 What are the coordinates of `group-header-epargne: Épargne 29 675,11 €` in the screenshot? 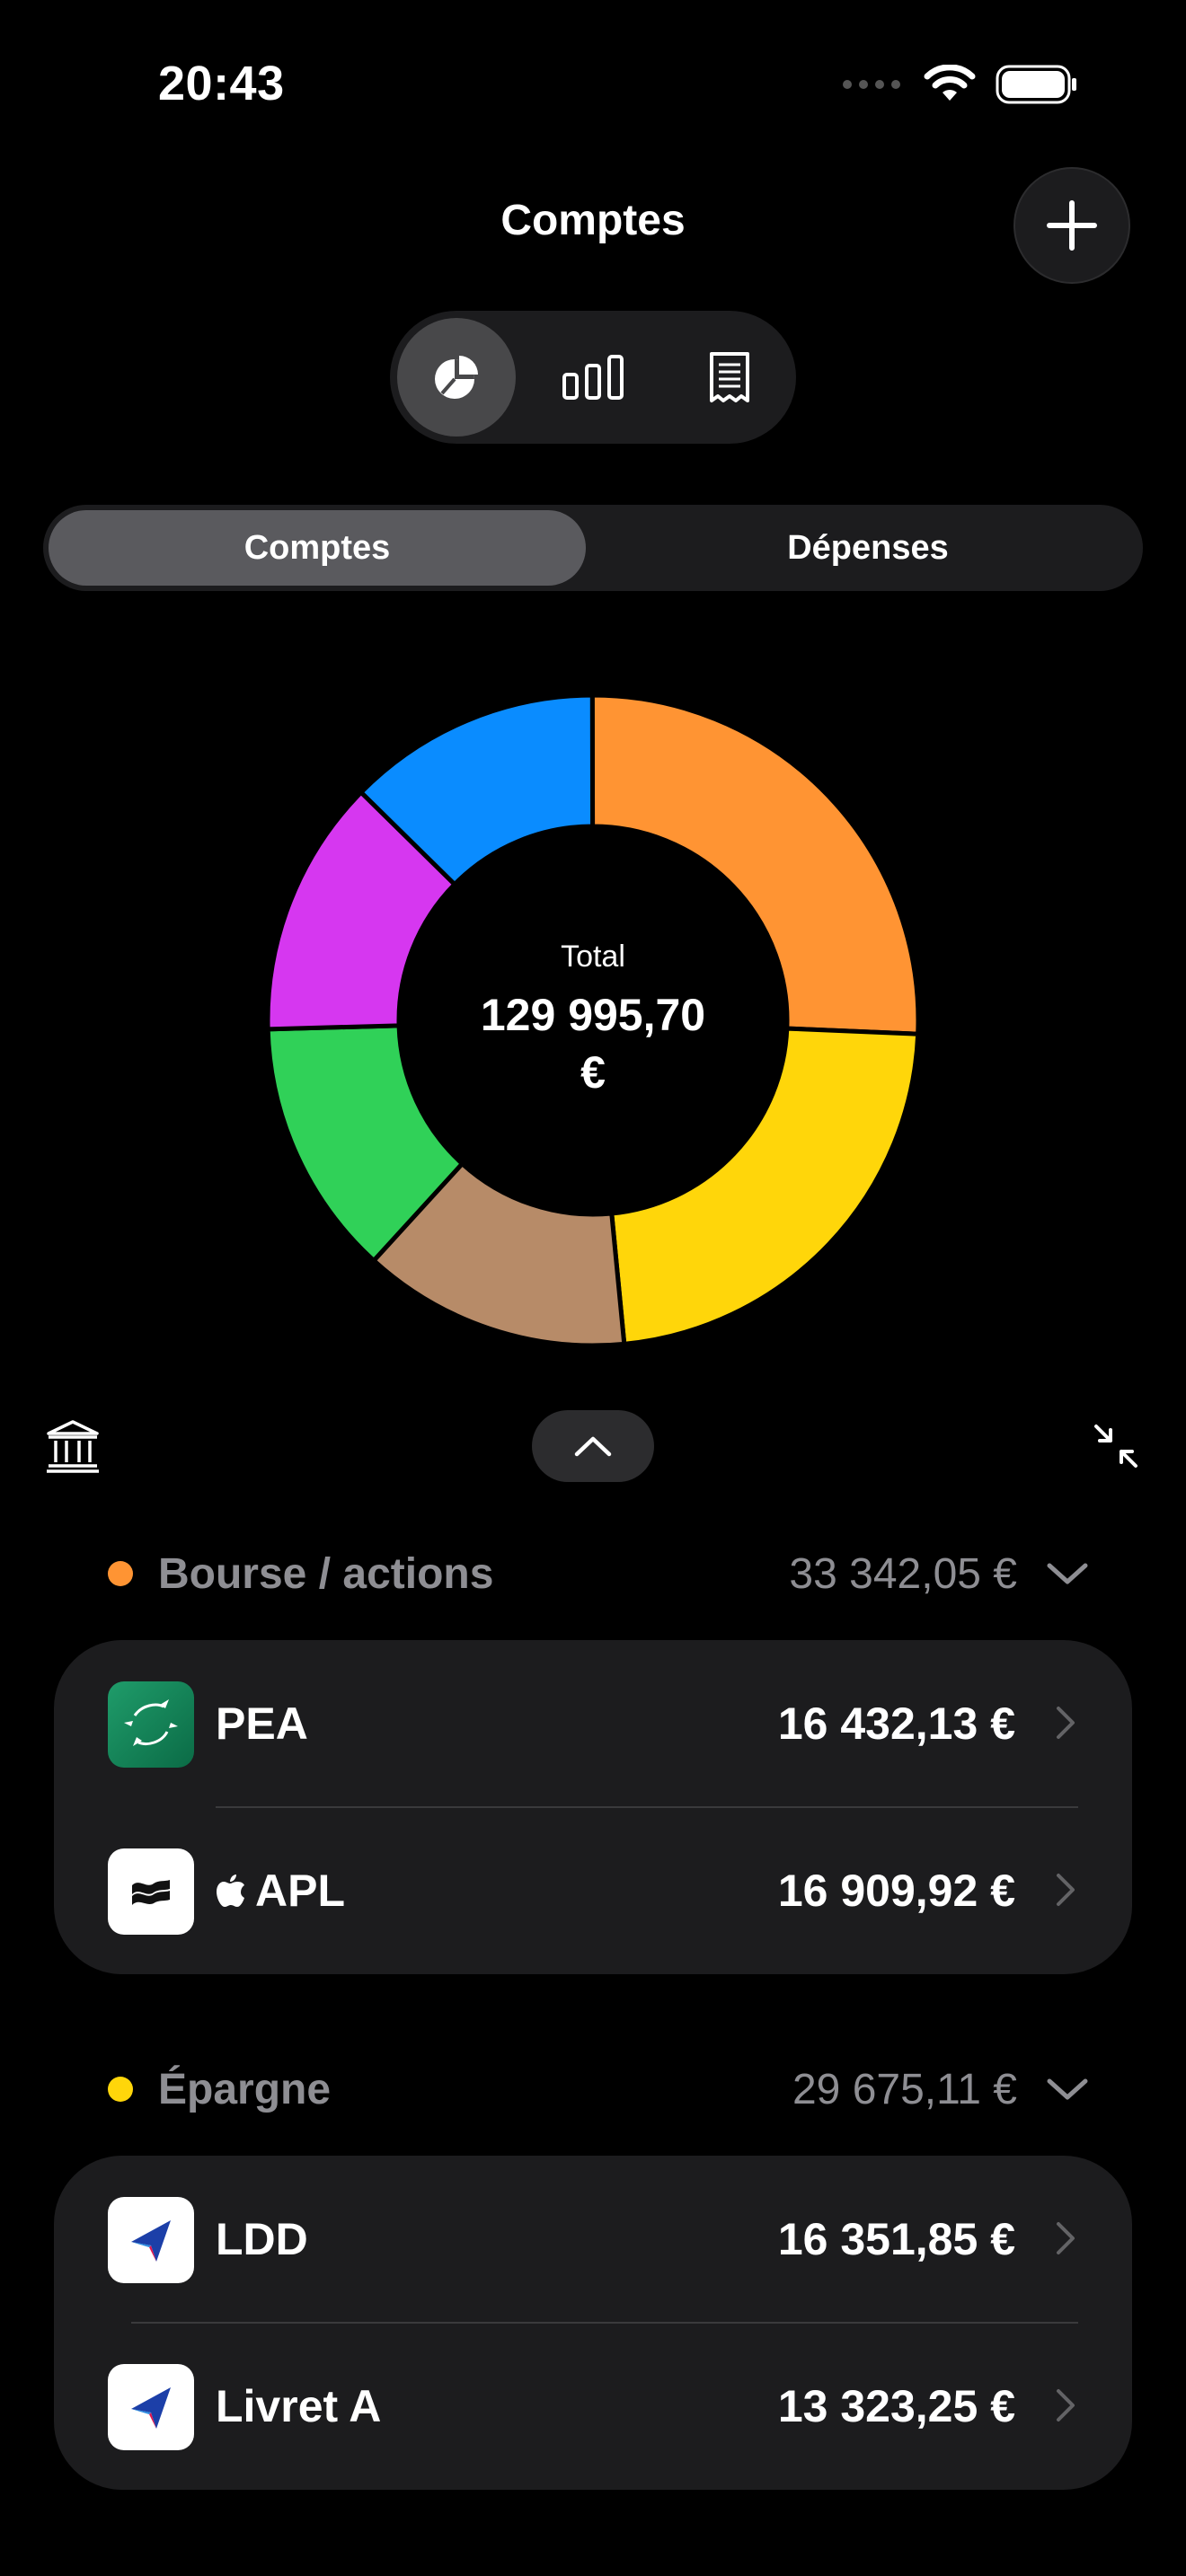 It's located at (598, 2089).